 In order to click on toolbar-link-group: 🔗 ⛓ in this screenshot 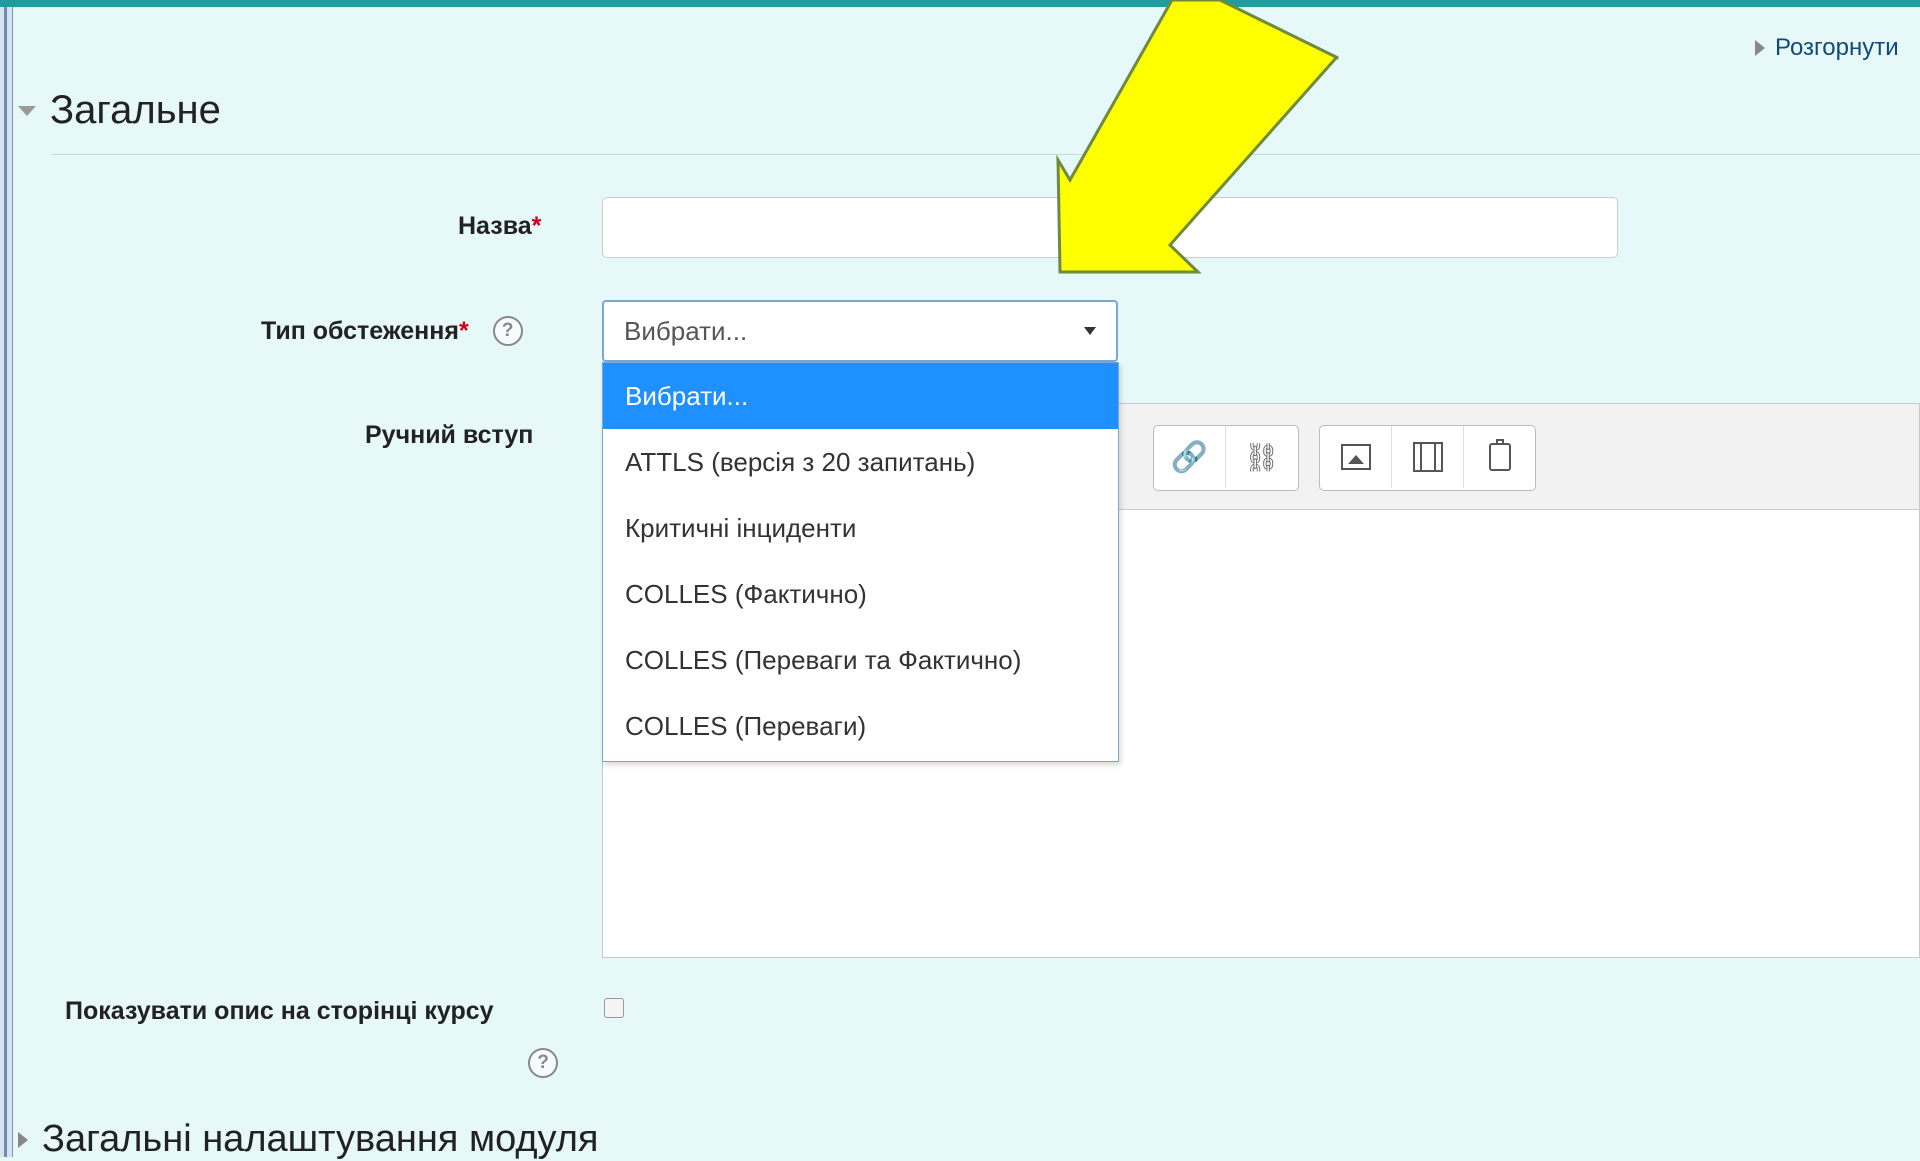, I will do `click(1226, 458)`.